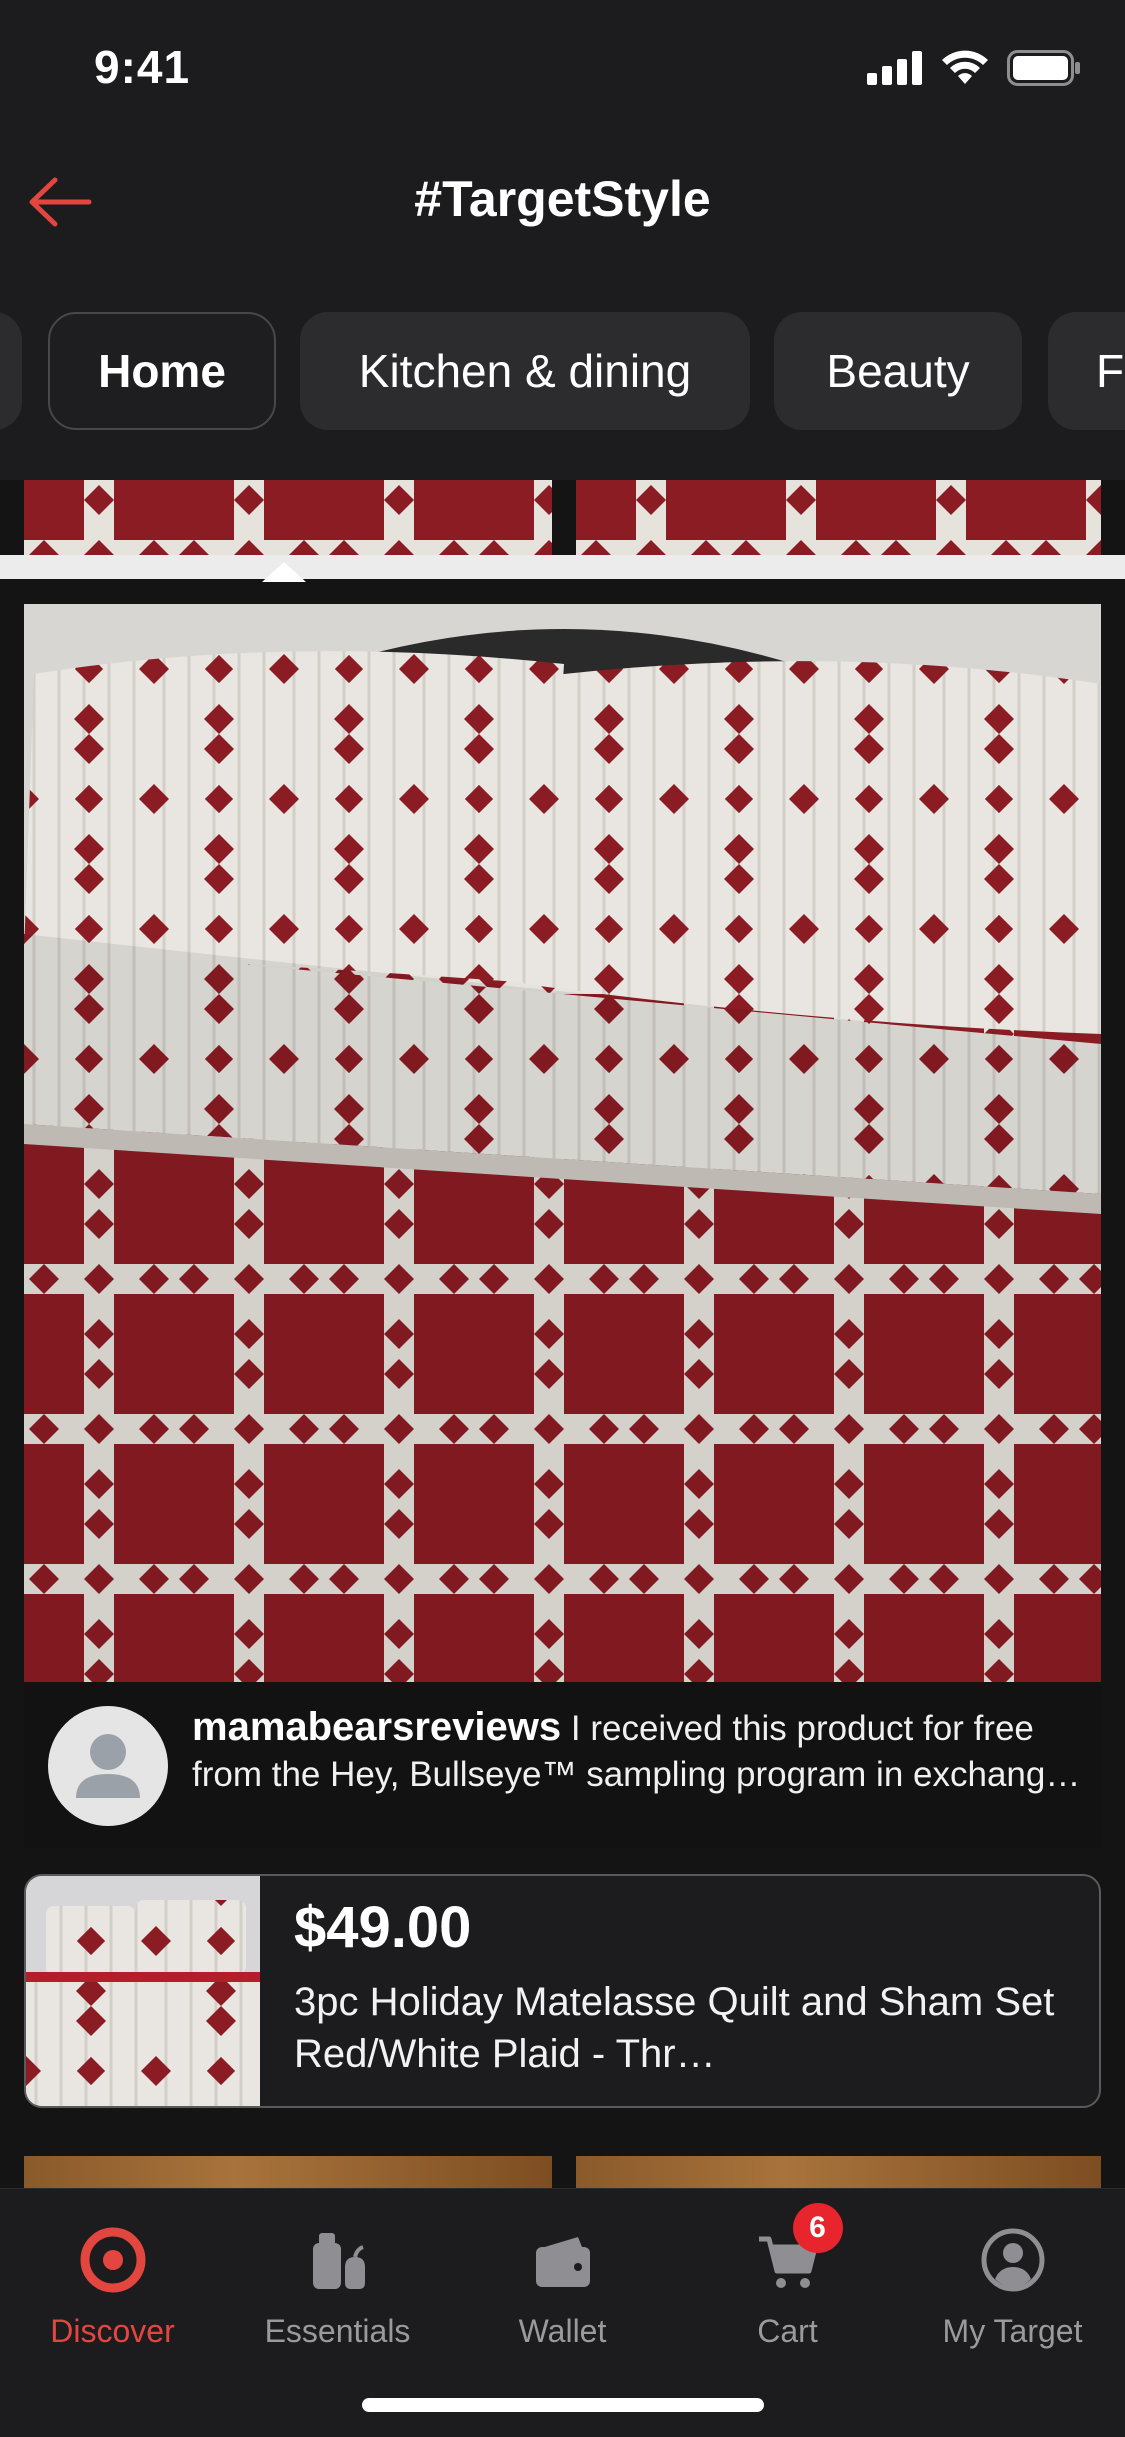 The image size is (1125, 2437). What do you see at coordinates (562, 2172) in the screenshot?
I see `bottom-thumbnail-row` at bounding box center [562, 2172].